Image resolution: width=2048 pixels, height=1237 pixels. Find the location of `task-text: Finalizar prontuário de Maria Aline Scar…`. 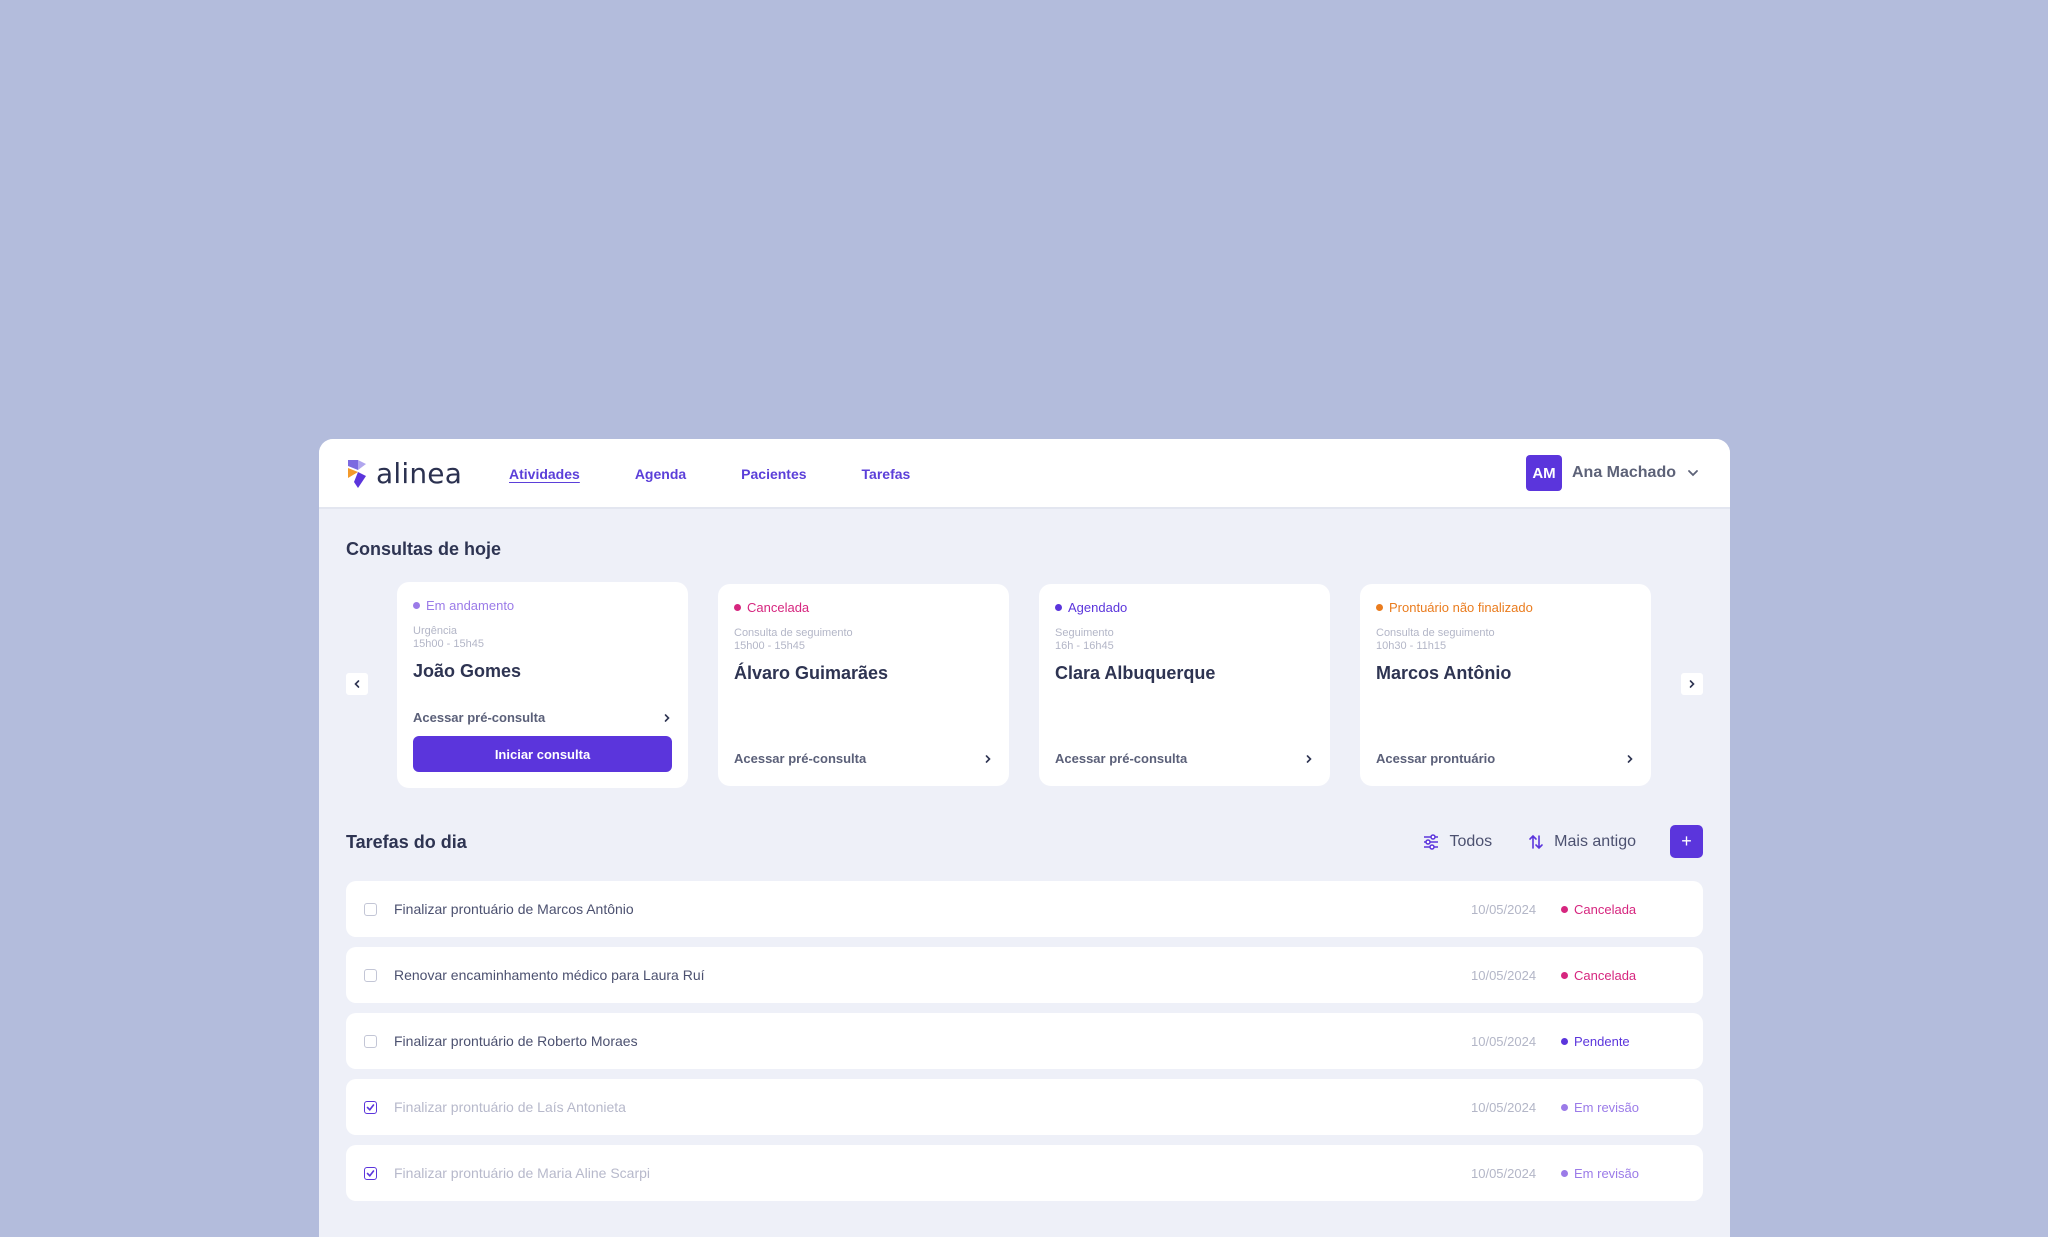

task-text: Finalizar prontuário de Maria Aline Scar… is located at coordinates (522, 1173).